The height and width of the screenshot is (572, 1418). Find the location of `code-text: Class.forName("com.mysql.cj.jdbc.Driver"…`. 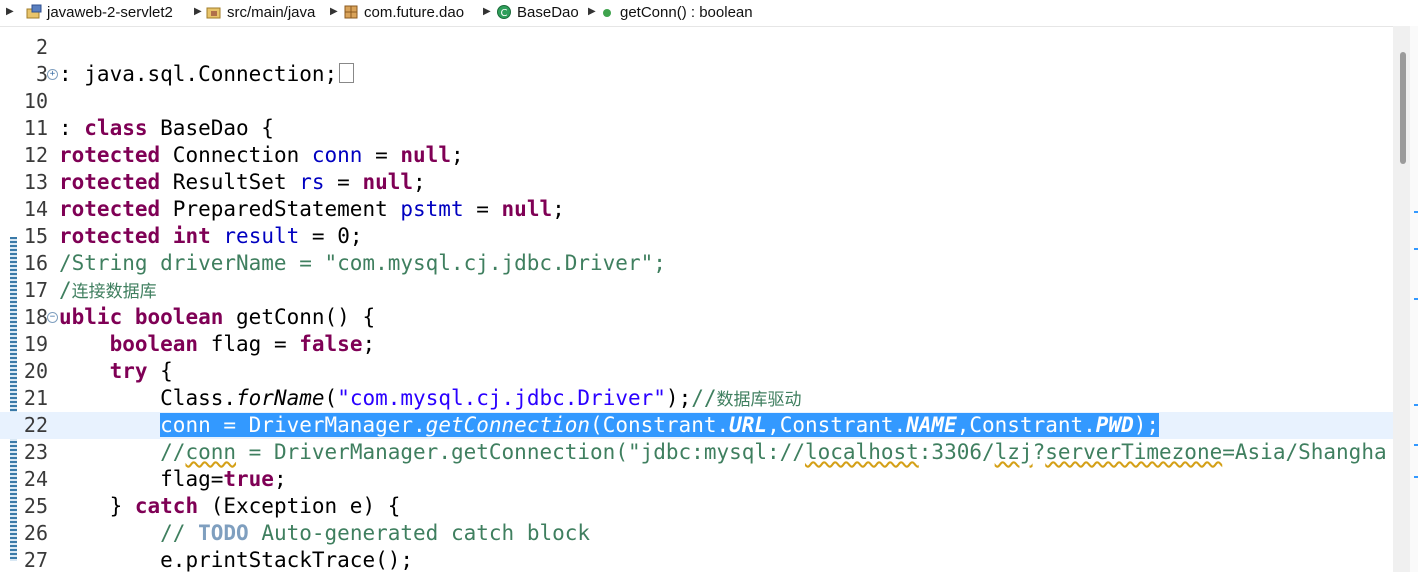

code-text: Class.forName("com.mysql.cj.jdbc.Driver"… is located at coordinates (430, 399).